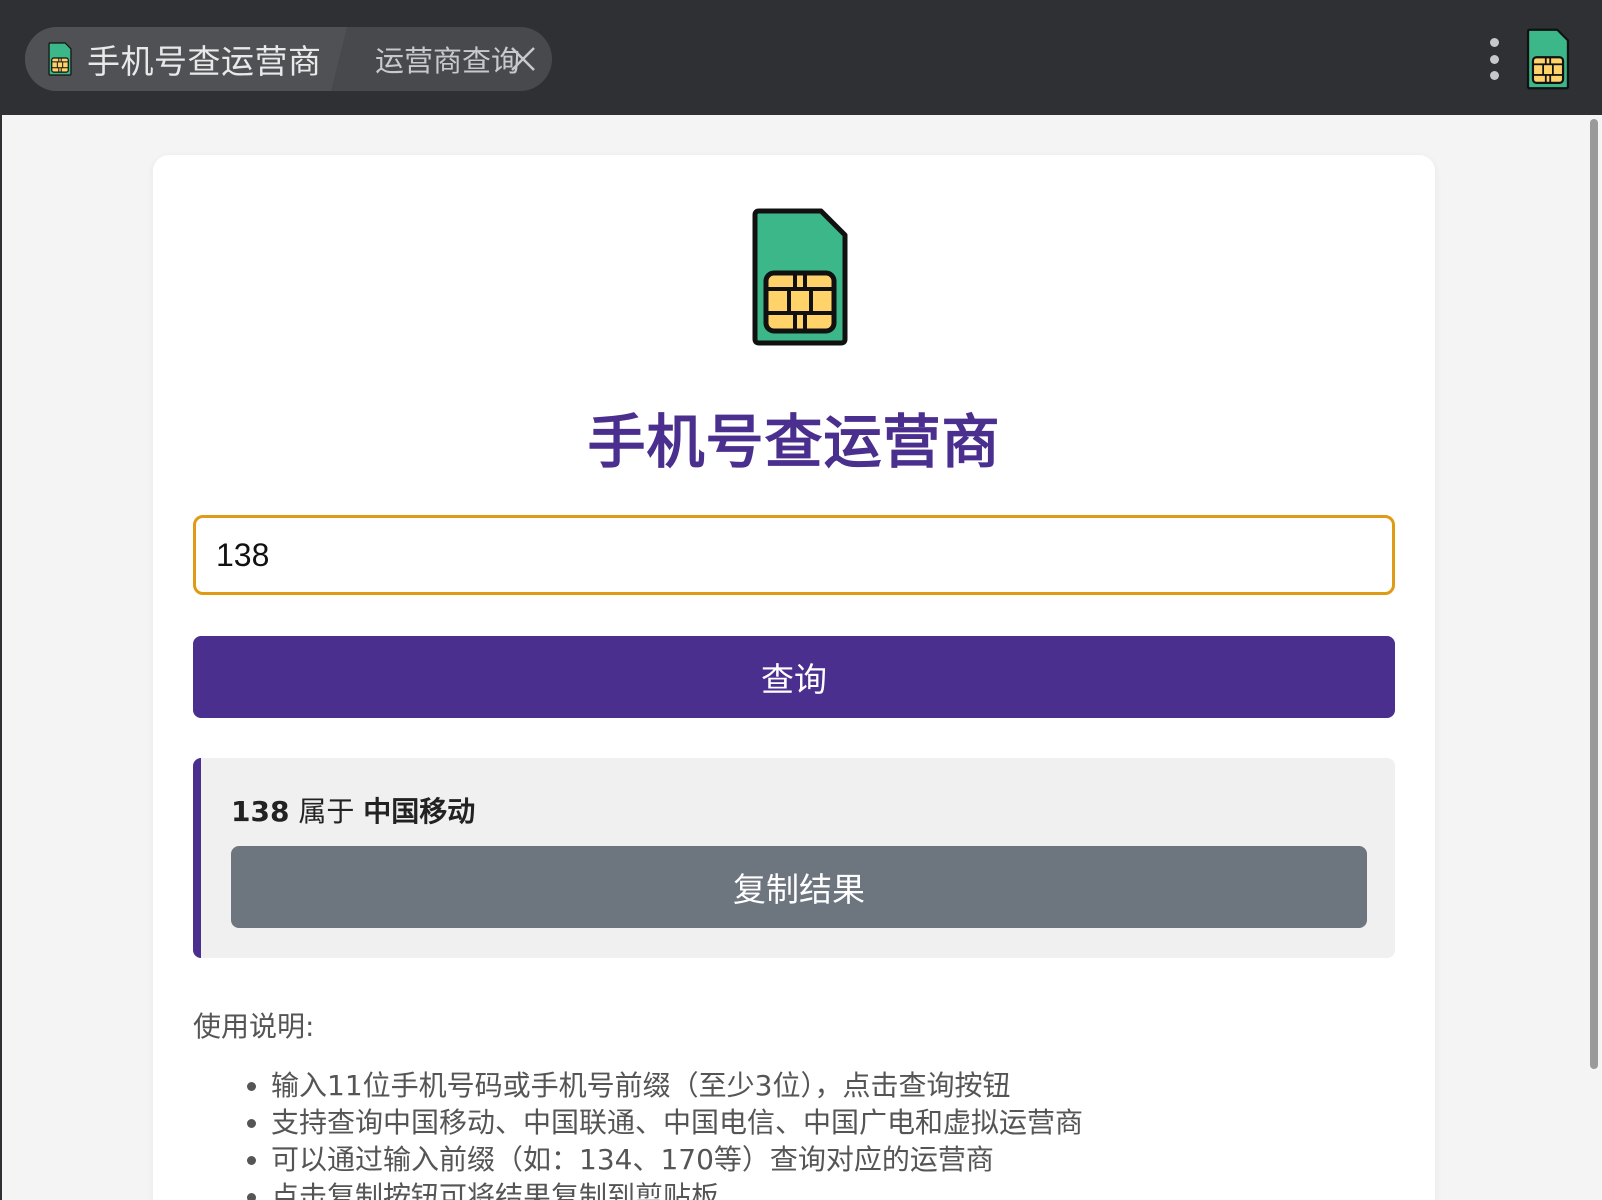  Describe the element at coordinates (677, 1189) in the screenshot. I see `list-item: 点击复制按钮可将结果复制到剪贴板` at that location.